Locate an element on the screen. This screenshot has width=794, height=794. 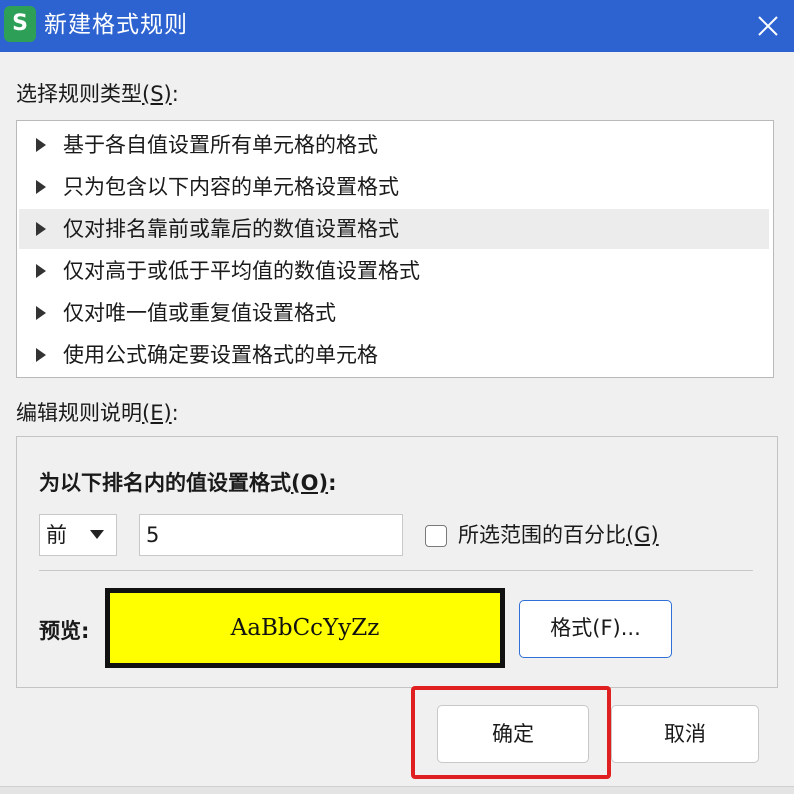
preview-sample-text: AaBbCcYyZz is located at coordinates (305, 628).